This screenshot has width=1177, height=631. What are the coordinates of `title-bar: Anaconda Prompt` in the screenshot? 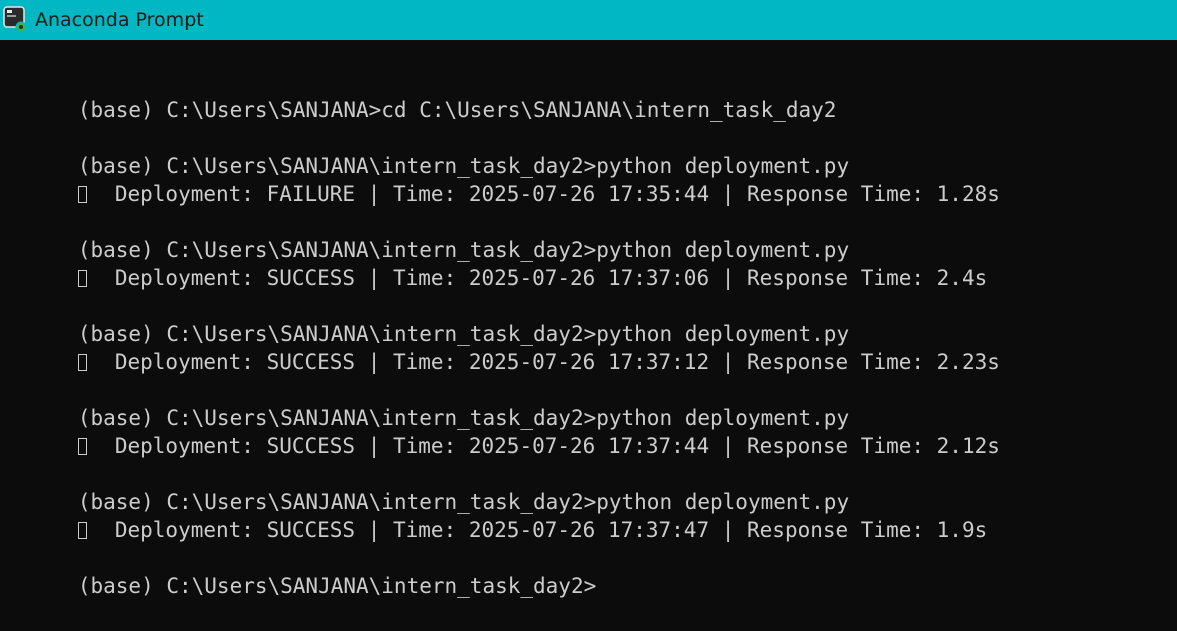 It's located at (588, 20).